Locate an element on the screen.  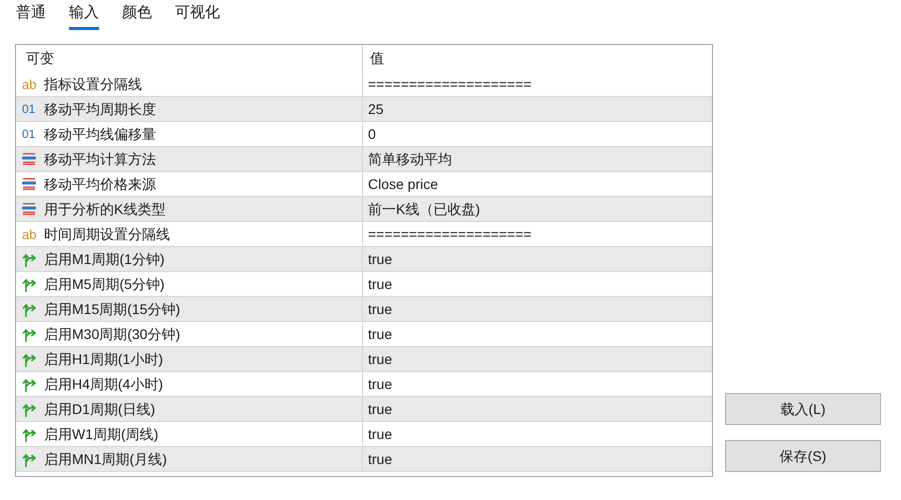
parameter-name: 移动平均计算方法 is located at coordinates (100, 159).